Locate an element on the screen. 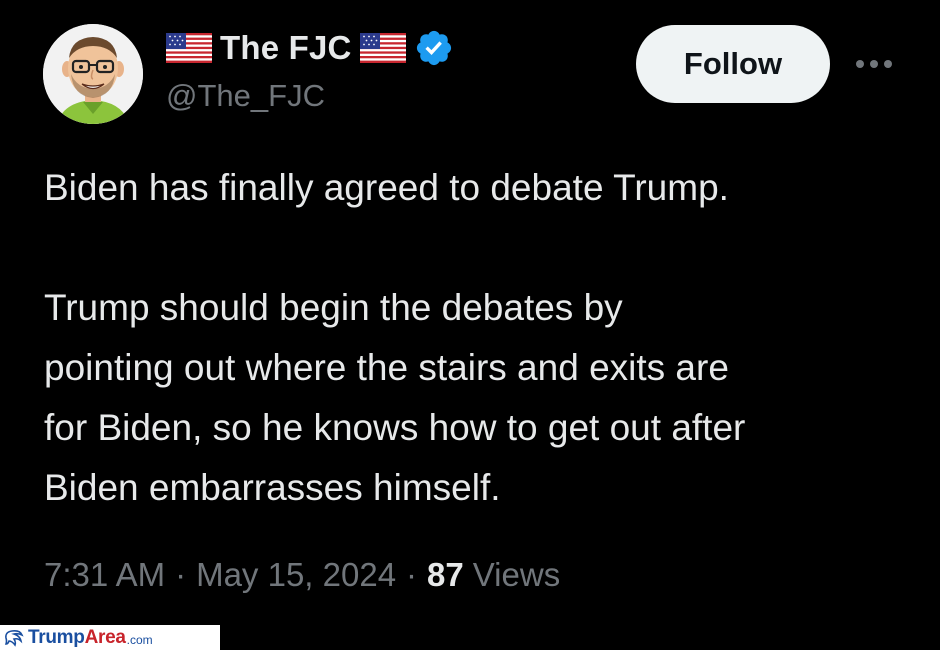 The width and height of the screenshot is (940, 650). watermark: Trump Area .com is located at coordinates (110, 637).